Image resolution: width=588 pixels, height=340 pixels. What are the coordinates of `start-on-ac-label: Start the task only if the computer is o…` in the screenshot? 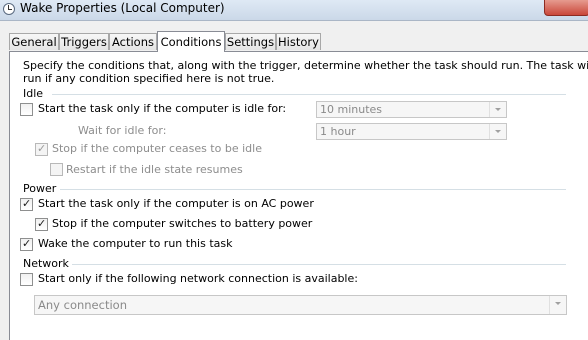 It's located at (176, 203).